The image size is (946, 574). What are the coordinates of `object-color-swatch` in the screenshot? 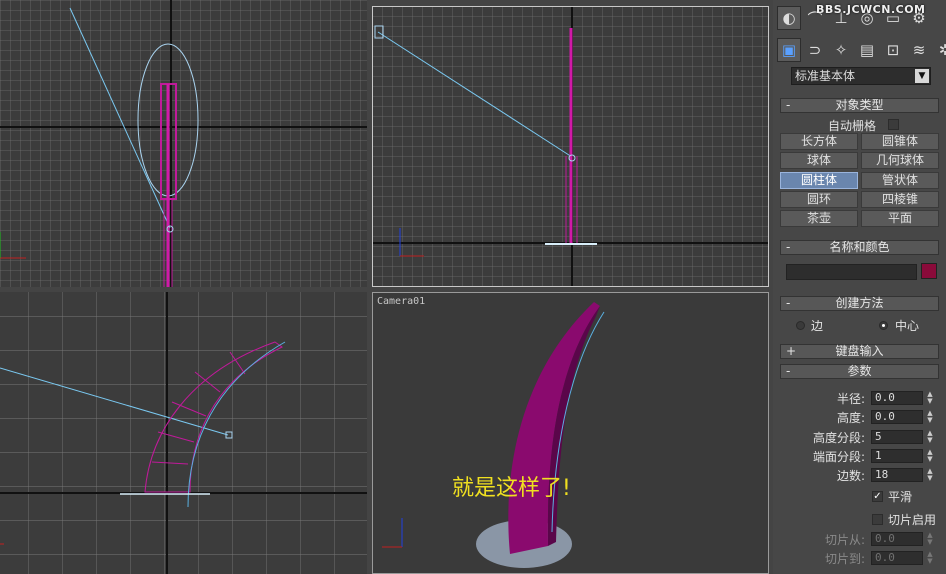 It's located at (929, 271).